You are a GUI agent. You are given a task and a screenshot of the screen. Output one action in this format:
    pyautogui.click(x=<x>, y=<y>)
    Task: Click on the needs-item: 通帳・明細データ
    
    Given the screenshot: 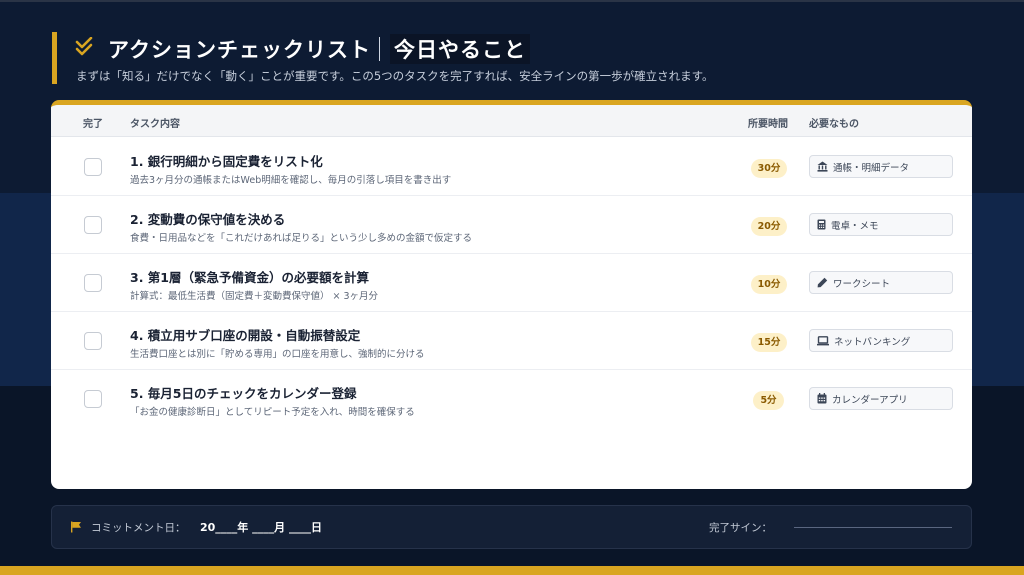 What is the action you would take?
    pyautogui.click(x=881, y=166)
    